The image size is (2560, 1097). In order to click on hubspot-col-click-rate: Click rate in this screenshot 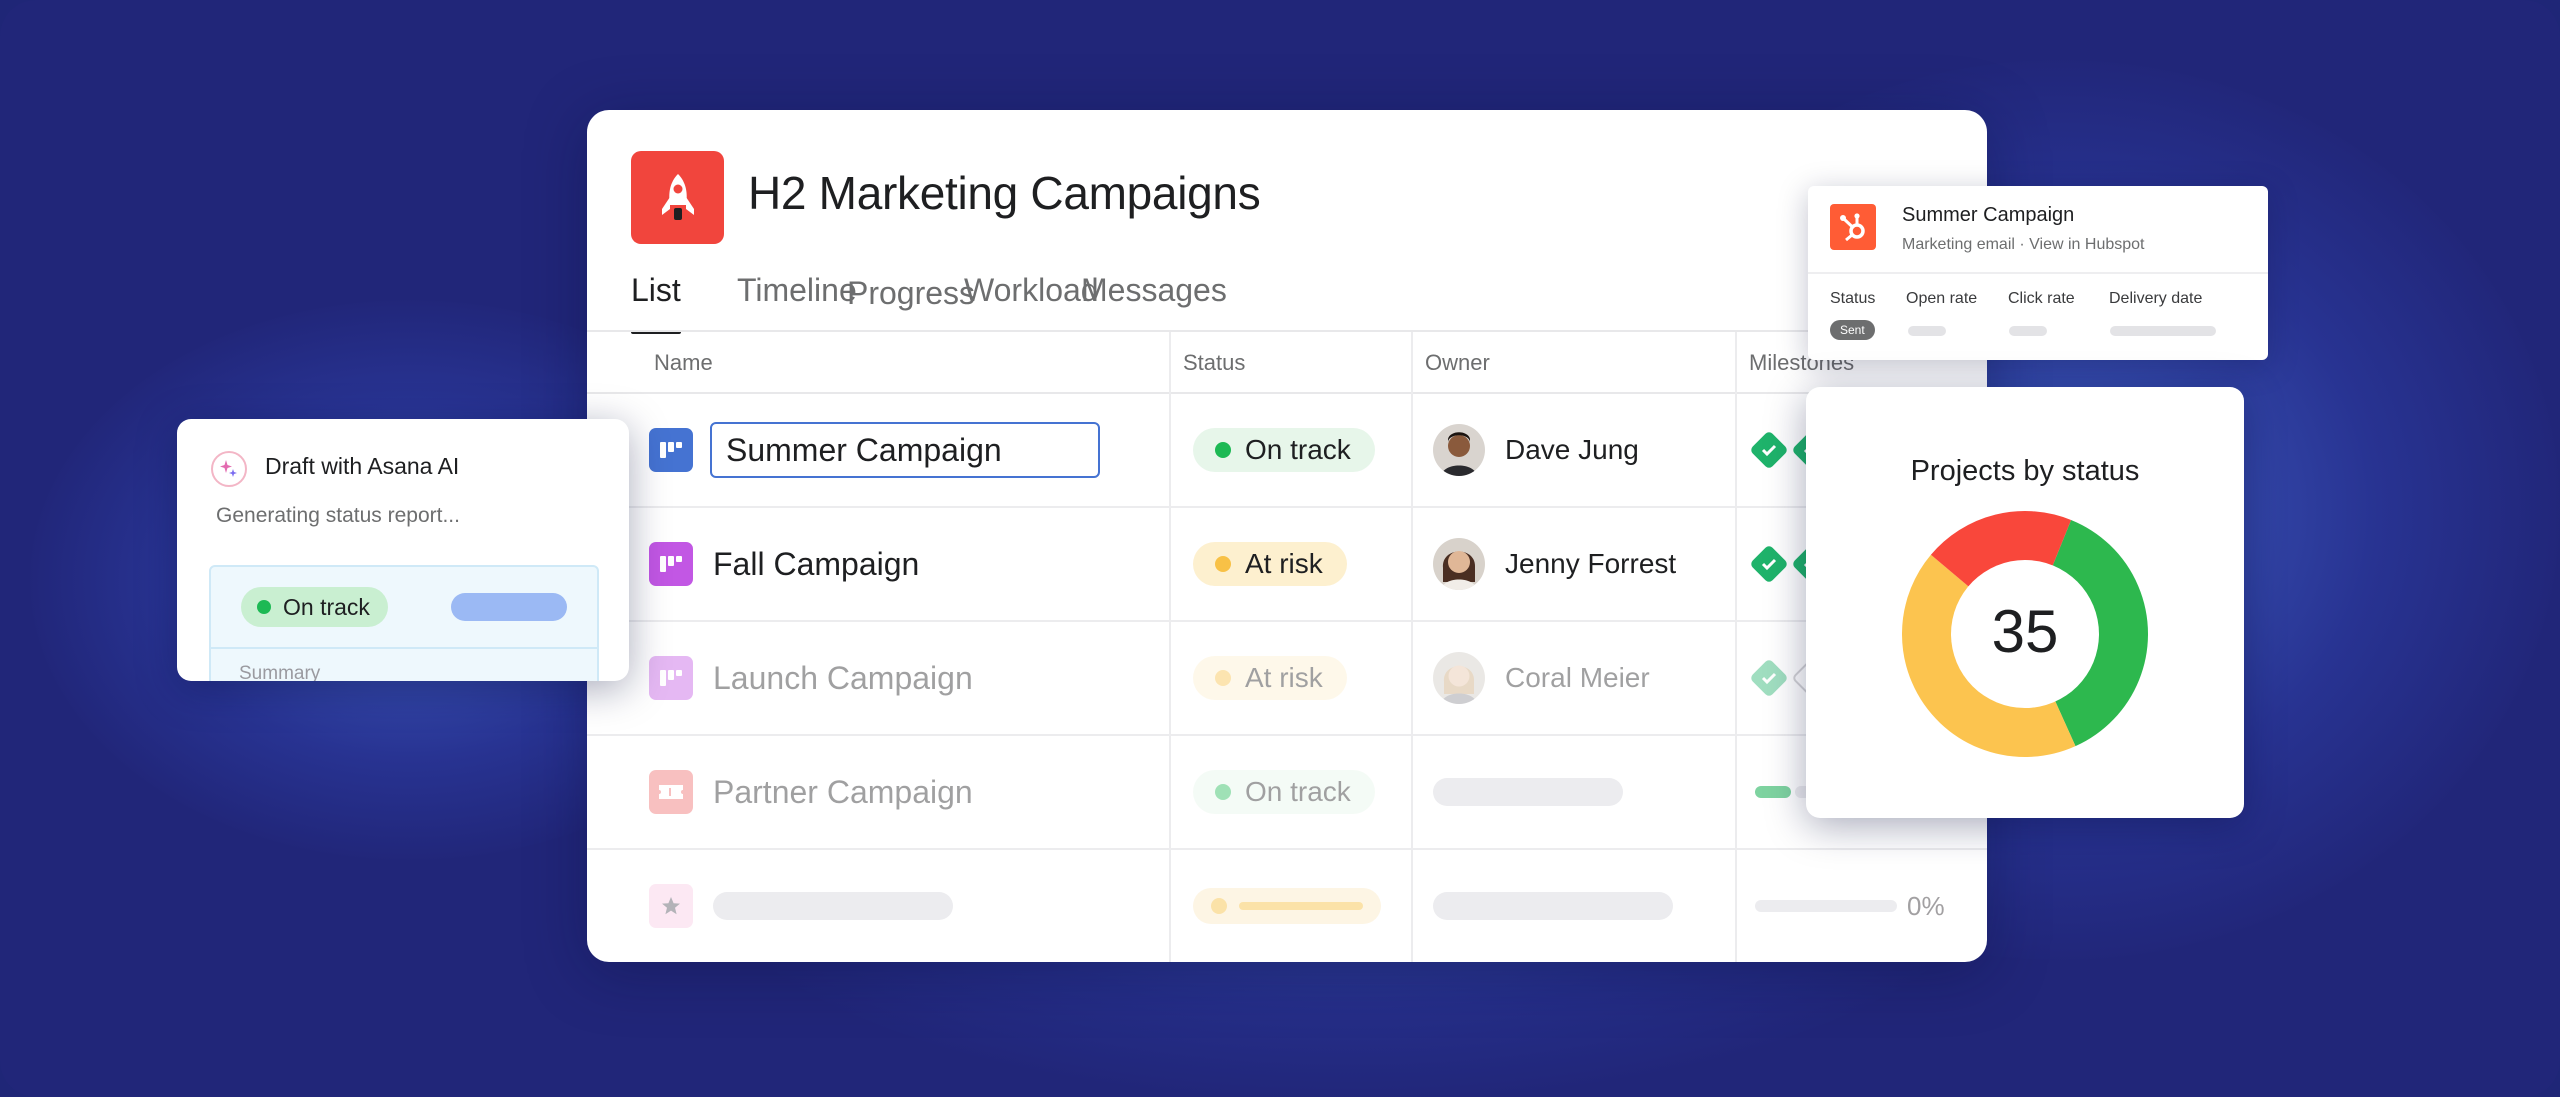, I will do `click(2041, 298)`.